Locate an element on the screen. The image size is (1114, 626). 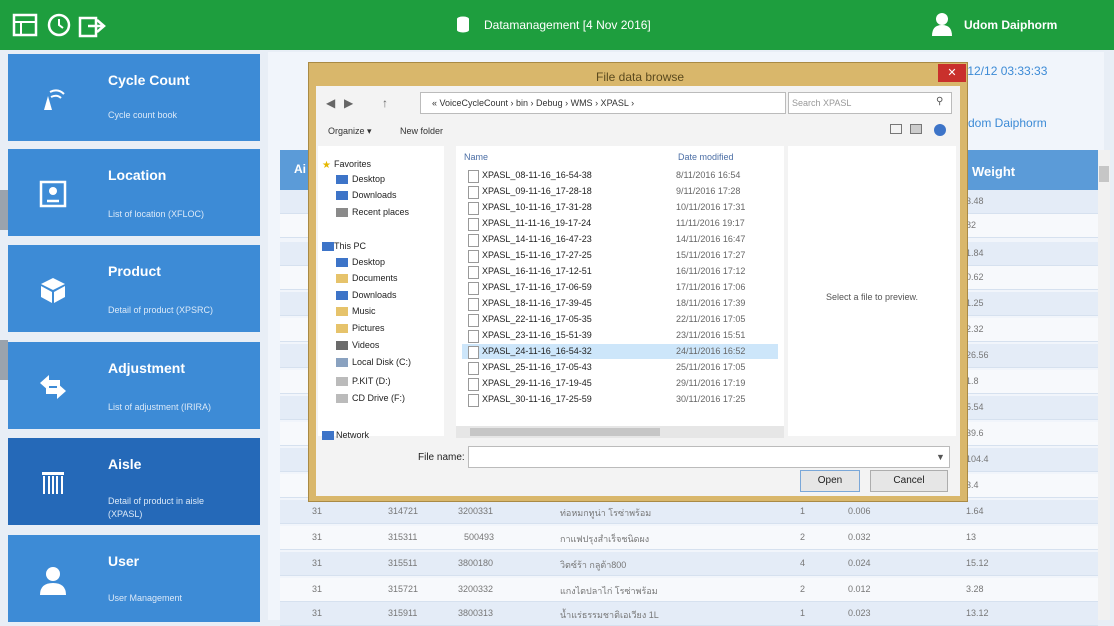
nav-recent-places: Recent places is located at coordinates (380, 212).